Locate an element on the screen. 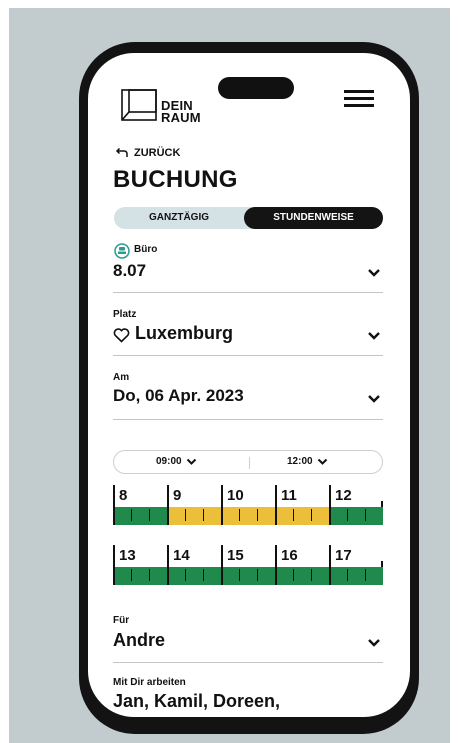 The image size is (458, 743). hour-label: 17 is located at coordinates (343, 555).